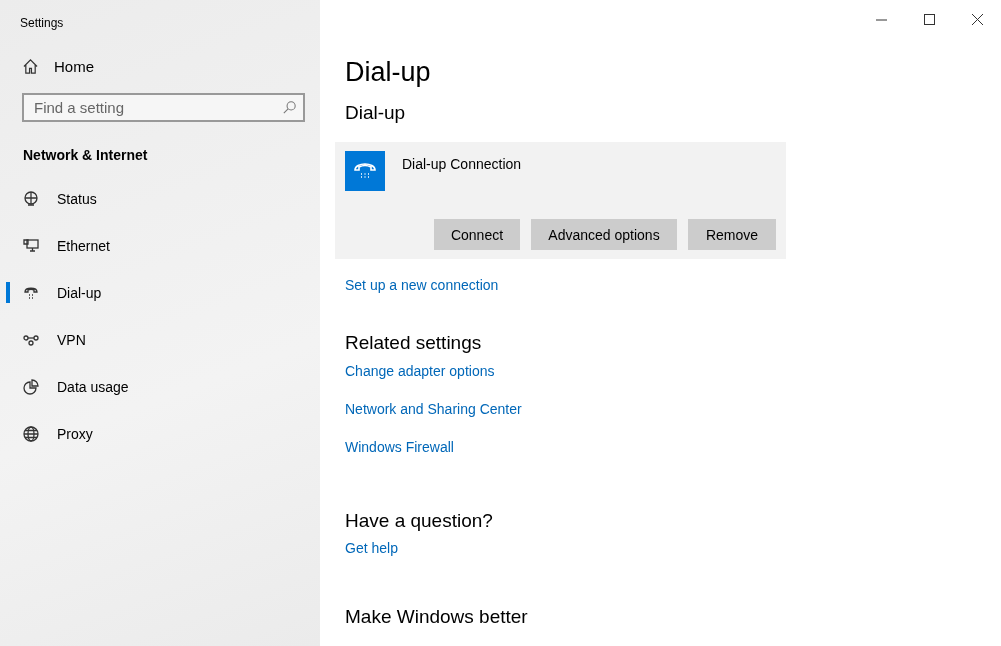 The image size is (1001, 646). Describe the element at coordinates (86, 155) in the screenshot. I see `section-heading: Network & Internet` at that location.